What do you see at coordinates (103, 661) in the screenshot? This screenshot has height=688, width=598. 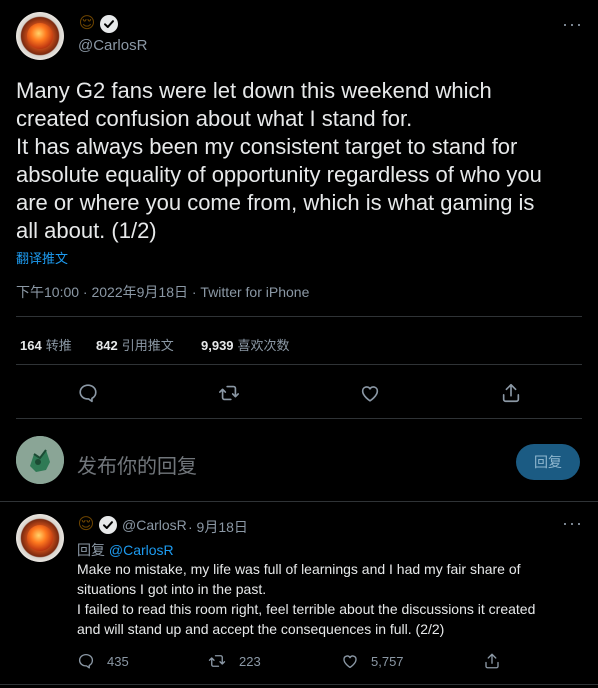 I see `reply-reply-action: 435` at bounding box center [103, 661].